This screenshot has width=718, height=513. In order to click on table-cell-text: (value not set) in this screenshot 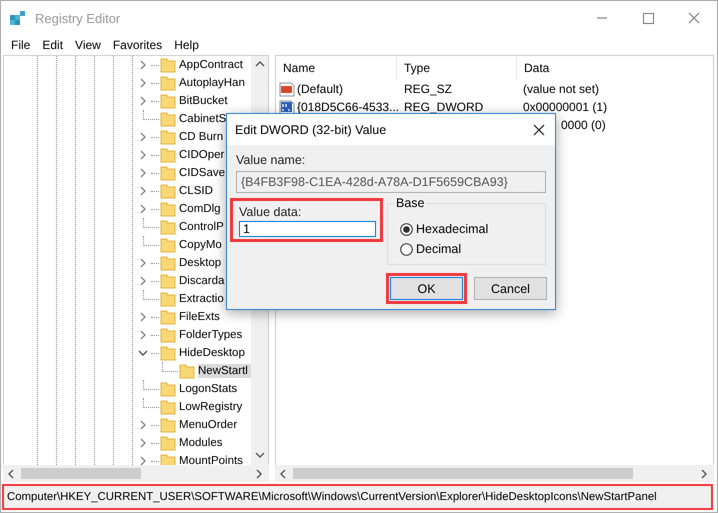, I will do `click(561, 89)`.